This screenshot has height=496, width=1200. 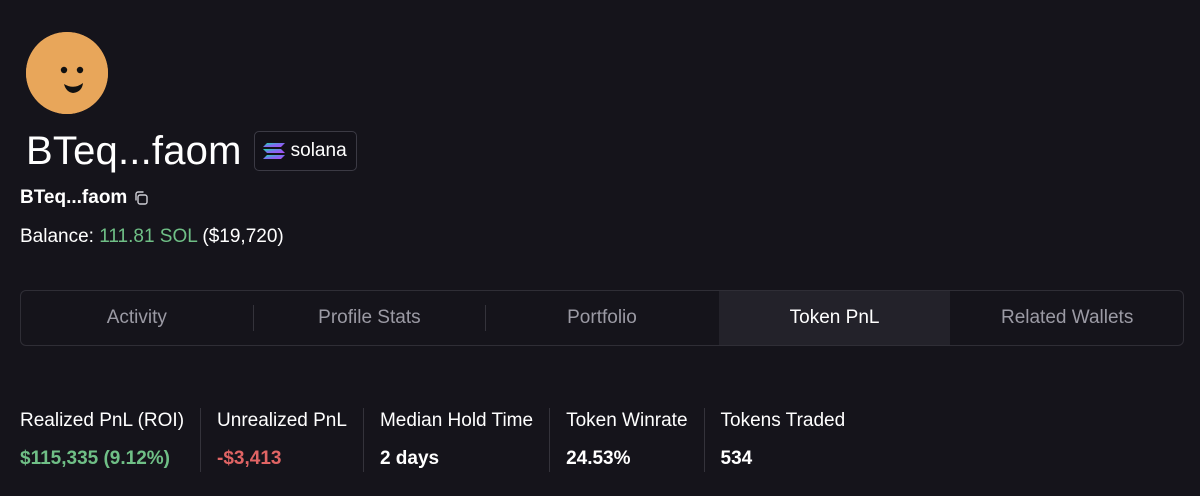 What do you see at coordinates (626, 440) in the screenshot?
I see `stat-token-winrate: Token Winrate 24.53%` at bounding box center [626, 440].